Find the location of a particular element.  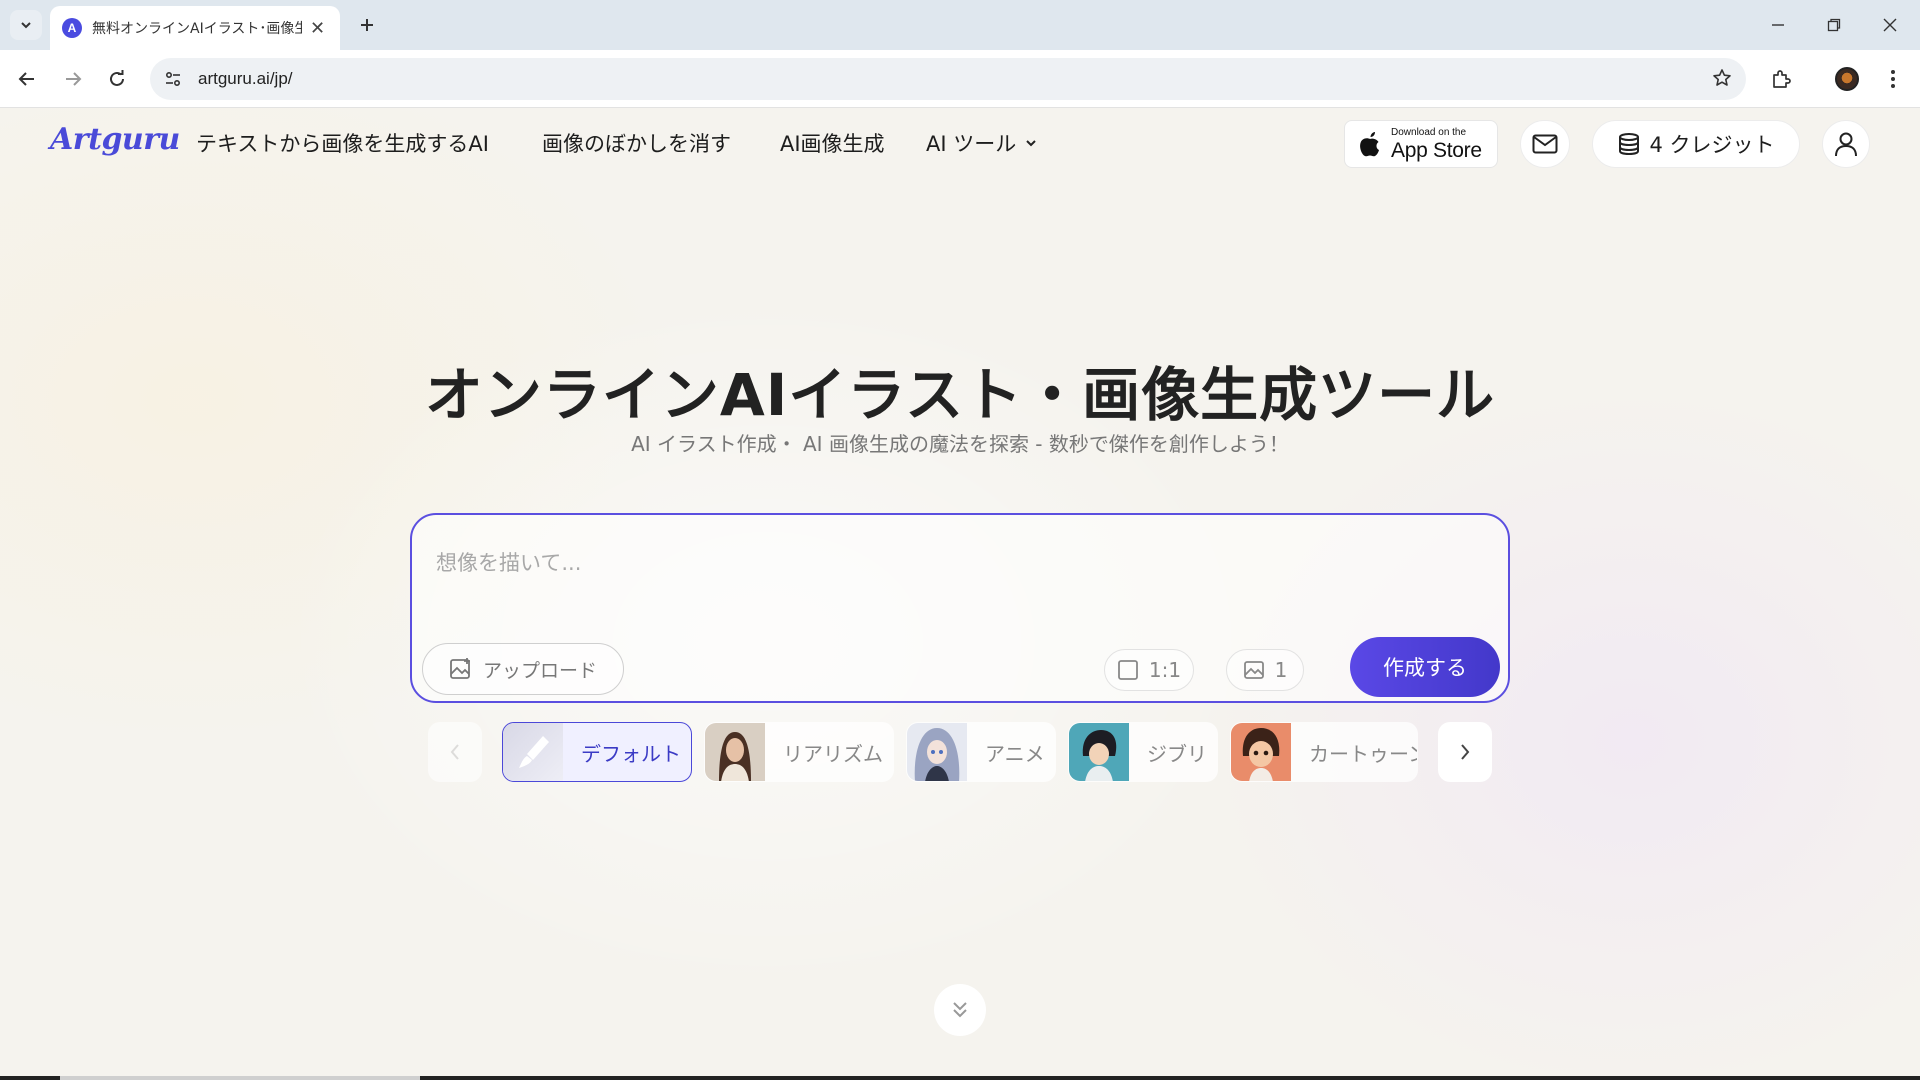

user-account-button is located at coordinates (1846, 144).